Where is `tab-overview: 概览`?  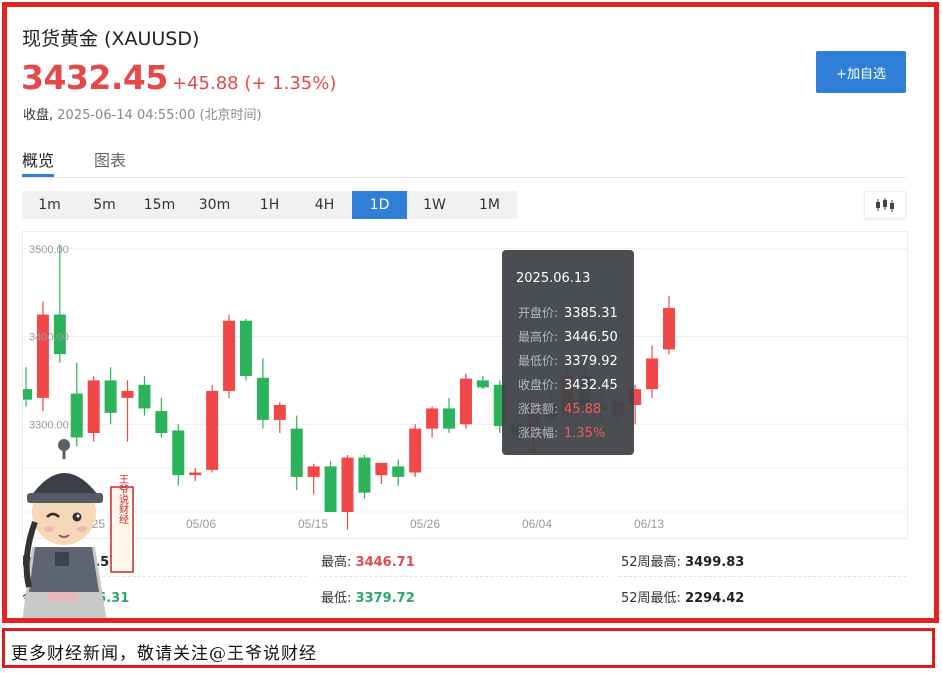
tab-overview: 概览 is located at coordinates (38, 162).